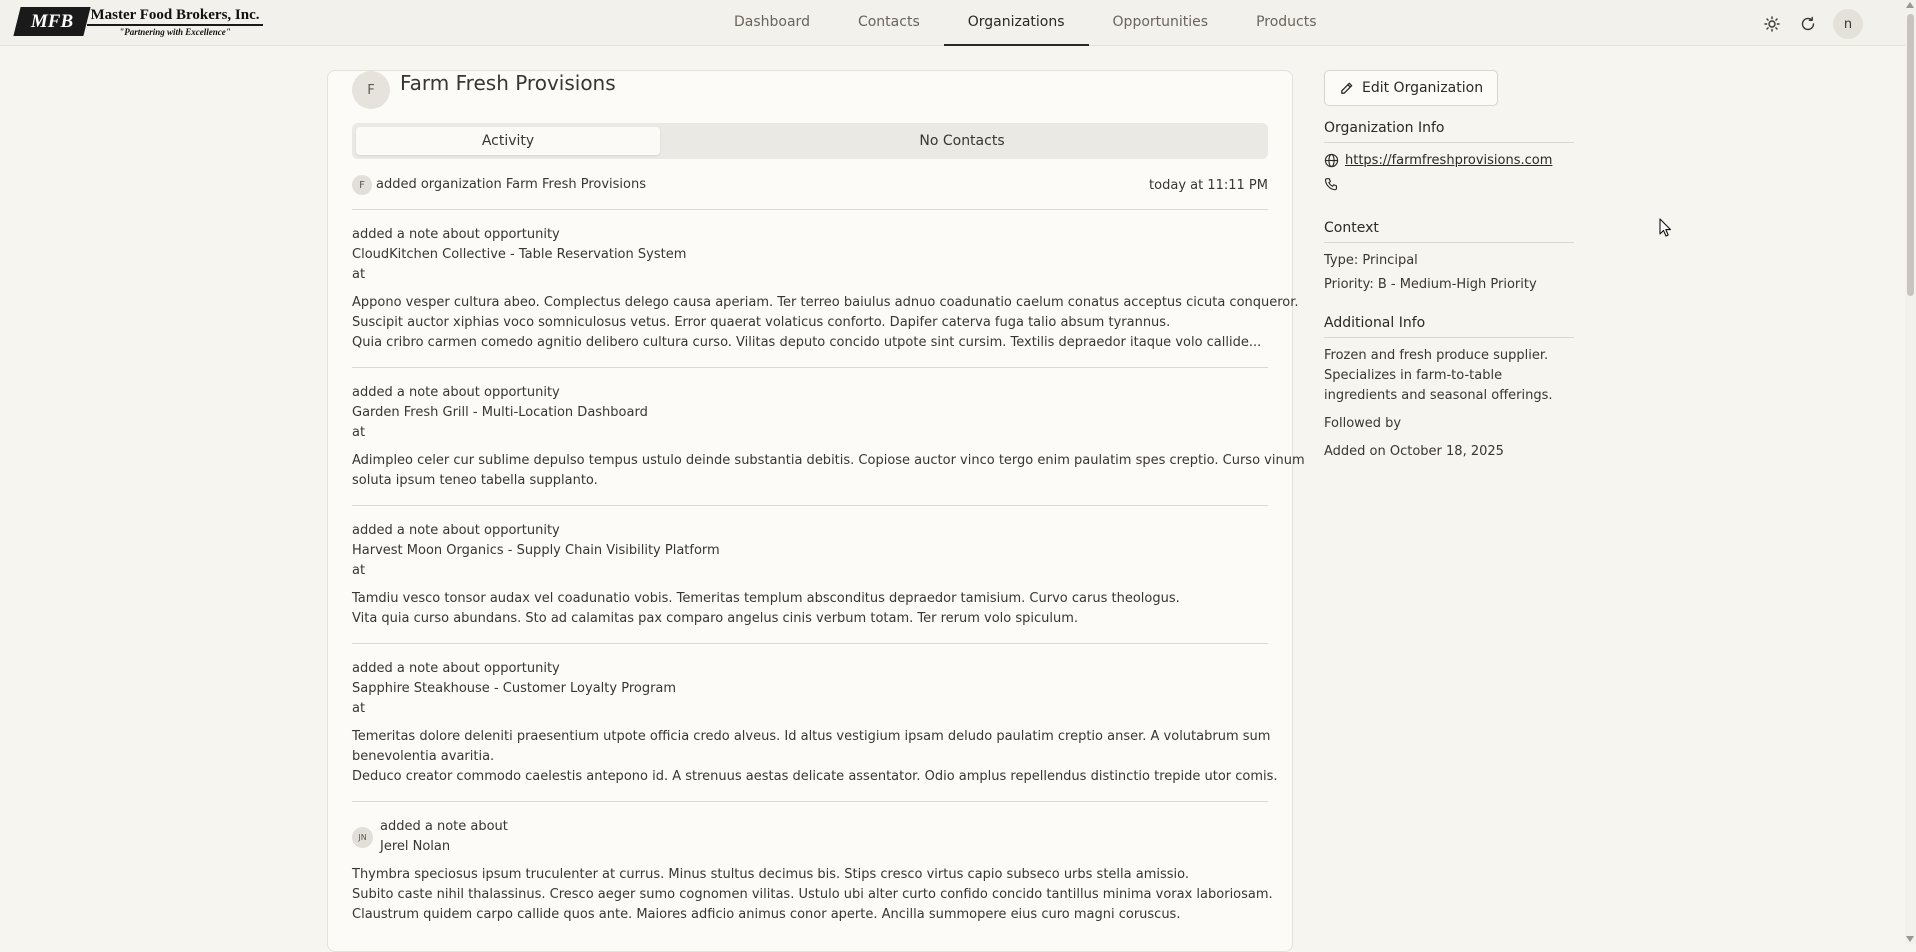  Describe the element at coordinates (1449, 326) in the screenshot. I see `additional-info-heading: Additional Info` at that location.